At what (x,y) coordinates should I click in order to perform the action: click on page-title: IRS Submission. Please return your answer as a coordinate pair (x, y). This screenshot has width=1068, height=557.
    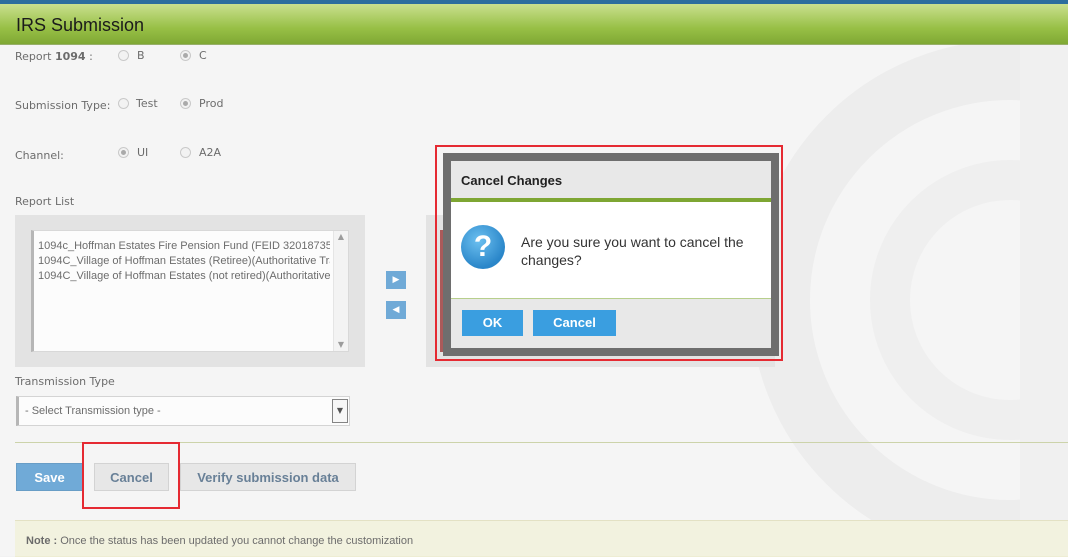
    Looking at the image, I should click on (80, 25).